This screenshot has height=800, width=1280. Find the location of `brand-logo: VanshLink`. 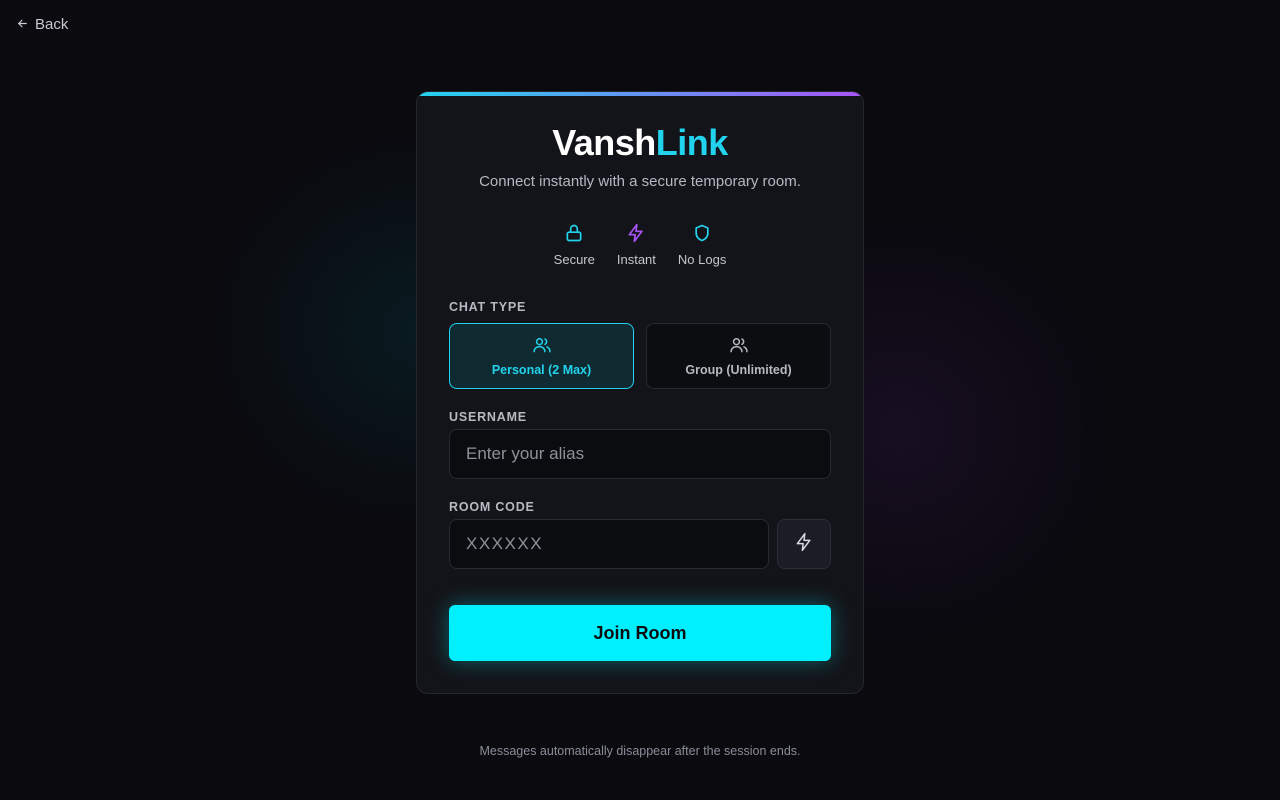

brand-logo: VanshLink is located at coordinates (640, 143).